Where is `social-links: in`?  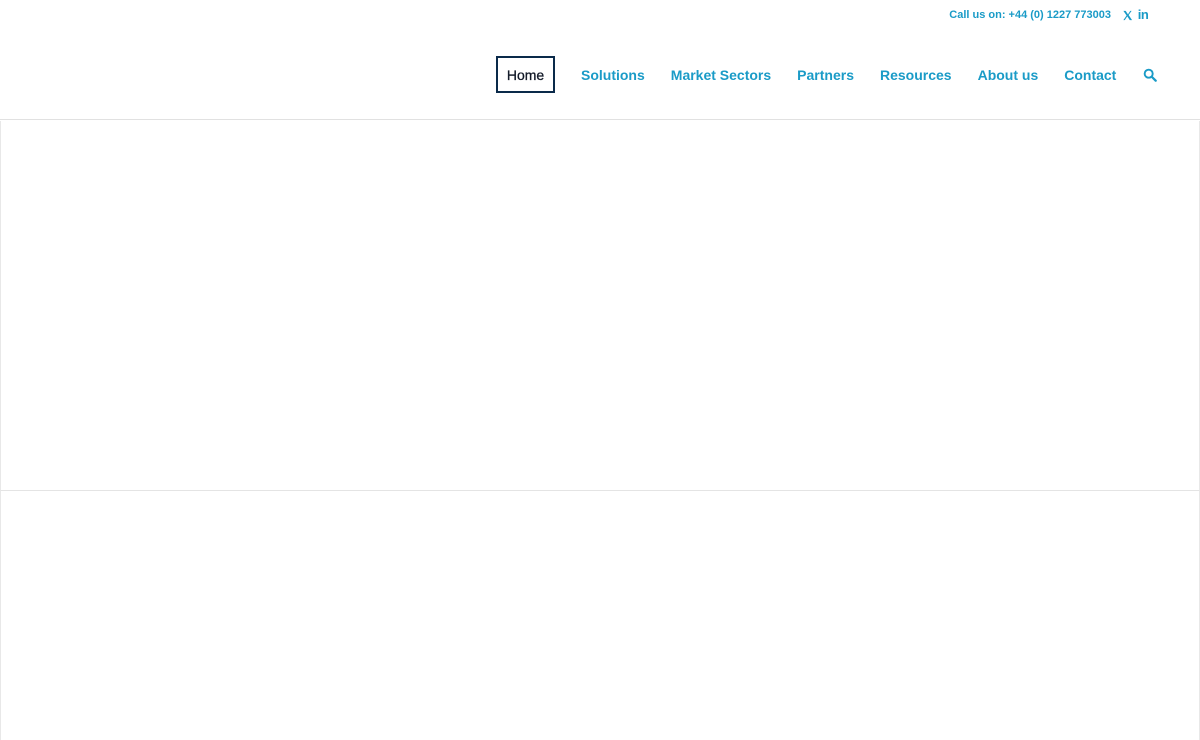 social-links: in is located at coordinates (1135, 15).